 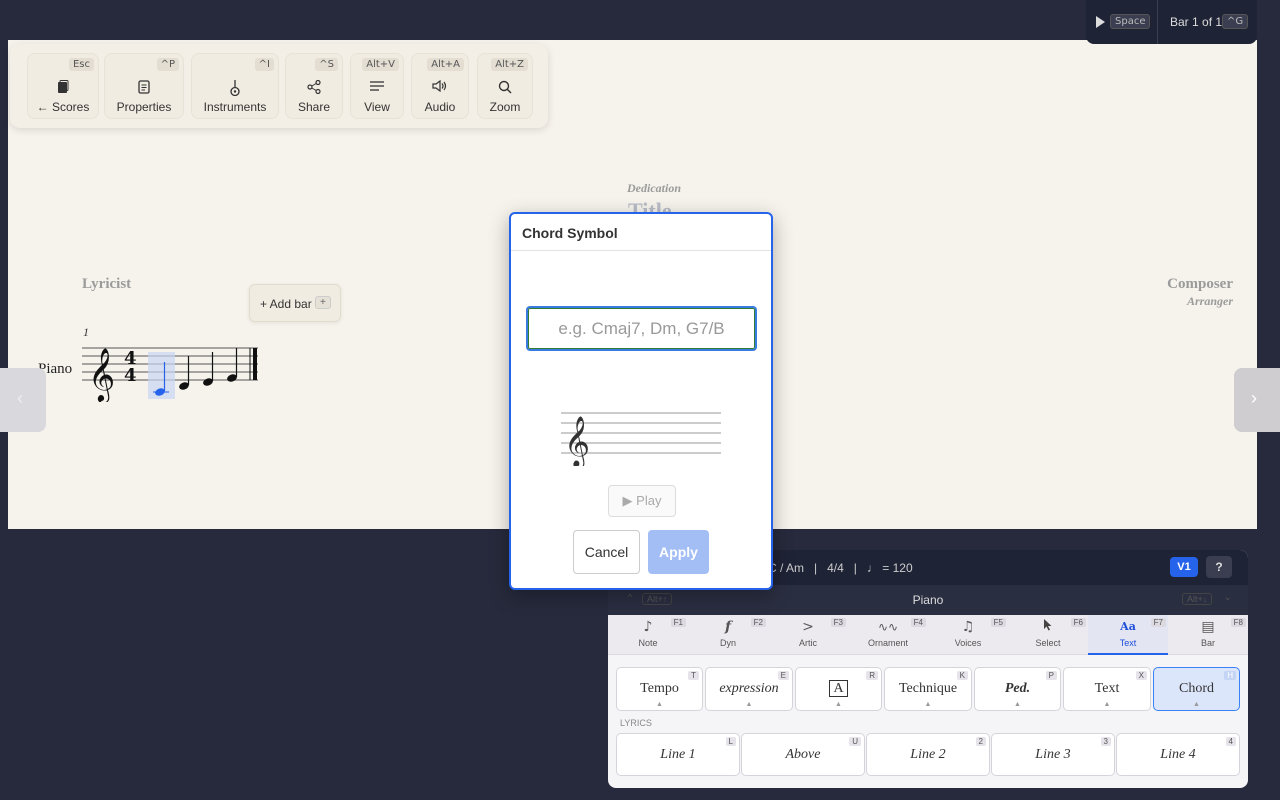 I want to click on zoom-label: Zoom, so click(x=505, y=107).